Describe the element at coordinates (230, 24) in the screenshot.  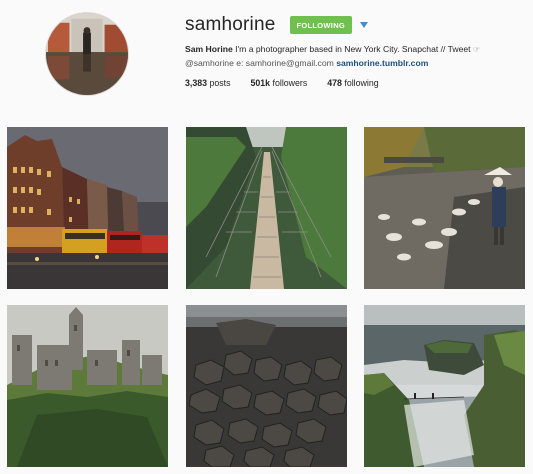
I see `username: samhorine` at that location.